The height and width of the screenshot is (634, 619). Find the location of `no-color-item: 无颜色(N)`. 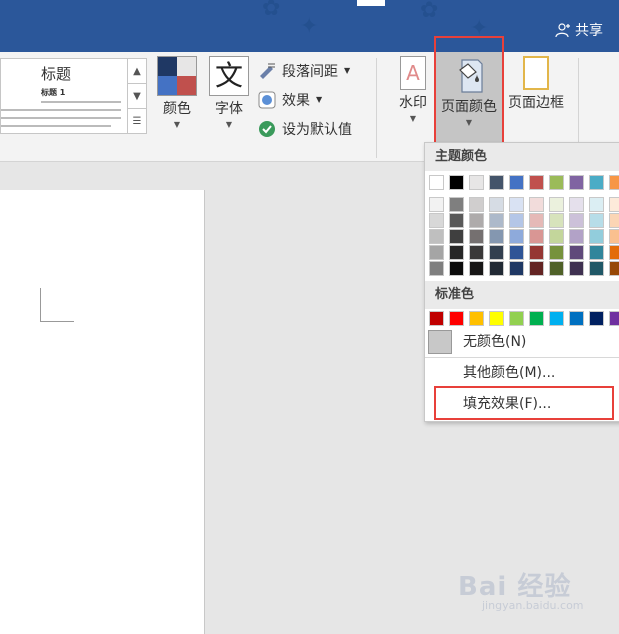

no-color-item: 无颜色(N) is located at coordinates (522, 342).